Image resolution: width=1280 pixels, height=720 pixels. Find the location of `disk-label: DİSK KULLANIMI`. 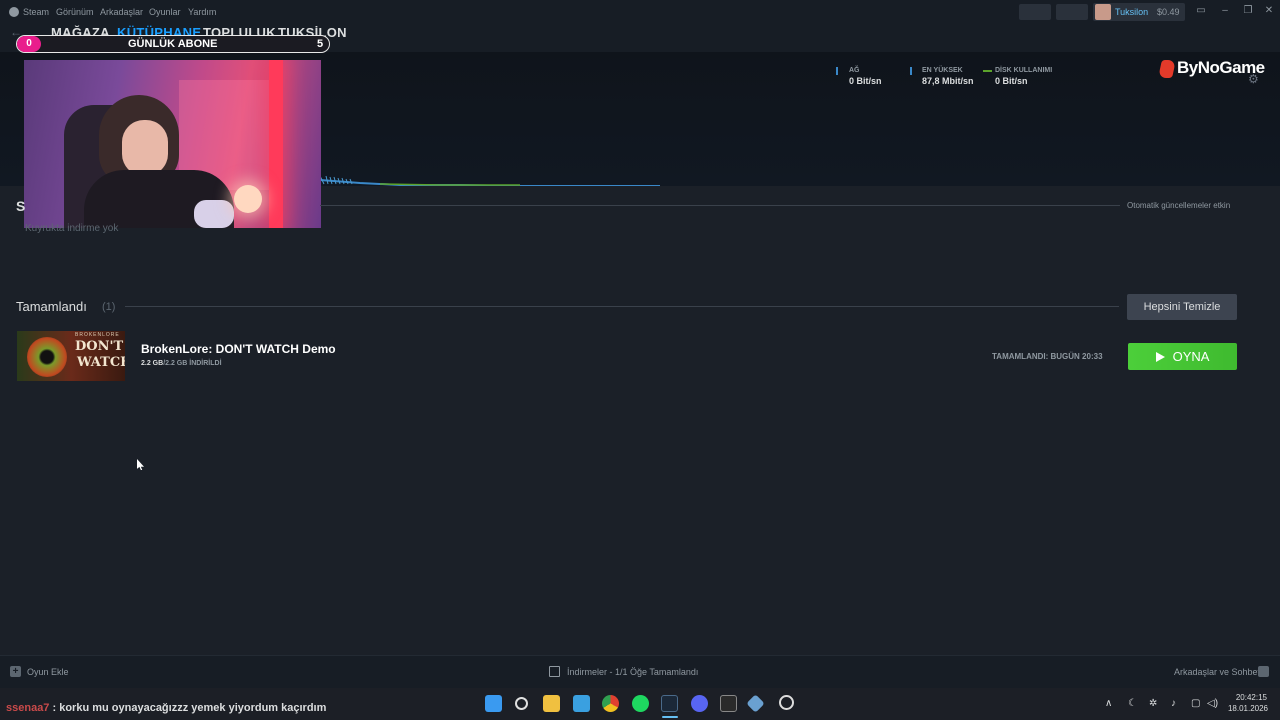

disk-label: DİSK KULLANIMI is located at coordinates (1024, 70).